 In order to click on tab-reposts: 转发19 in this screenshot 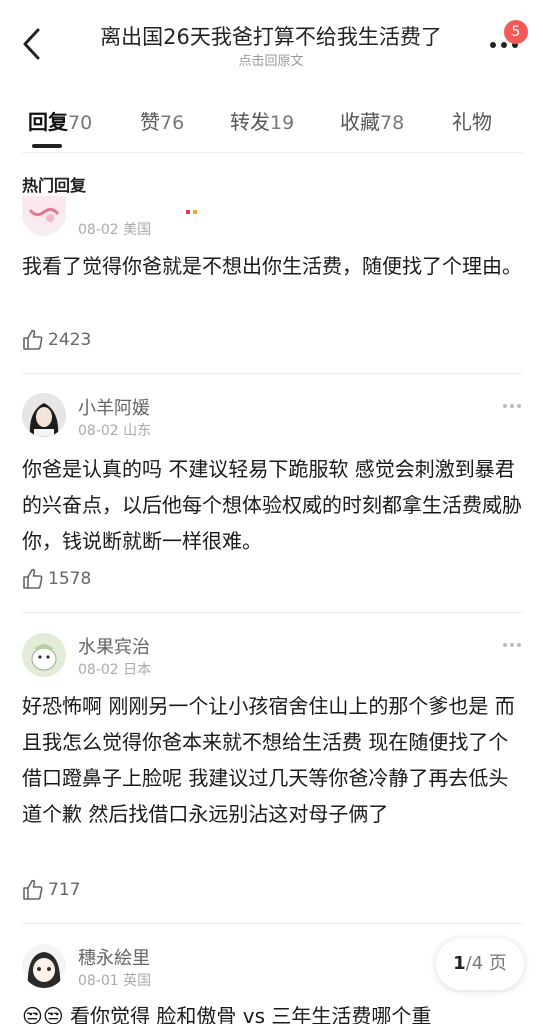, I will do `click(262, 120)`.